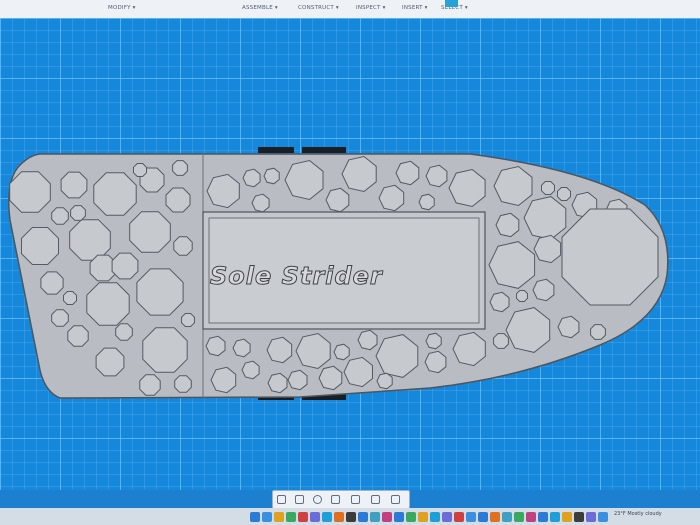  Describe the element at coordinates (638, 514) in the screenshot. I see `weather-status: 23°F Mostly cloudy` at that location.